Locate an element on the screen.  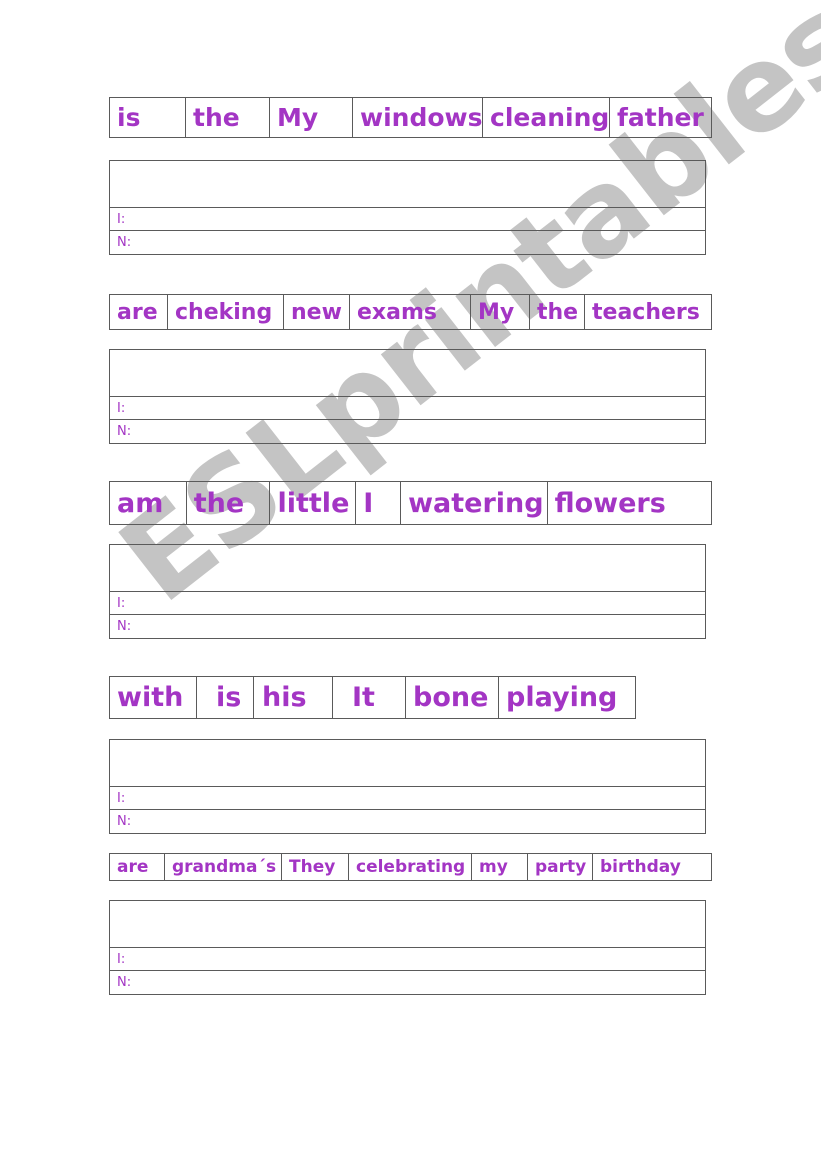
word-tile: celebrating is located at coordinates (410, 867).